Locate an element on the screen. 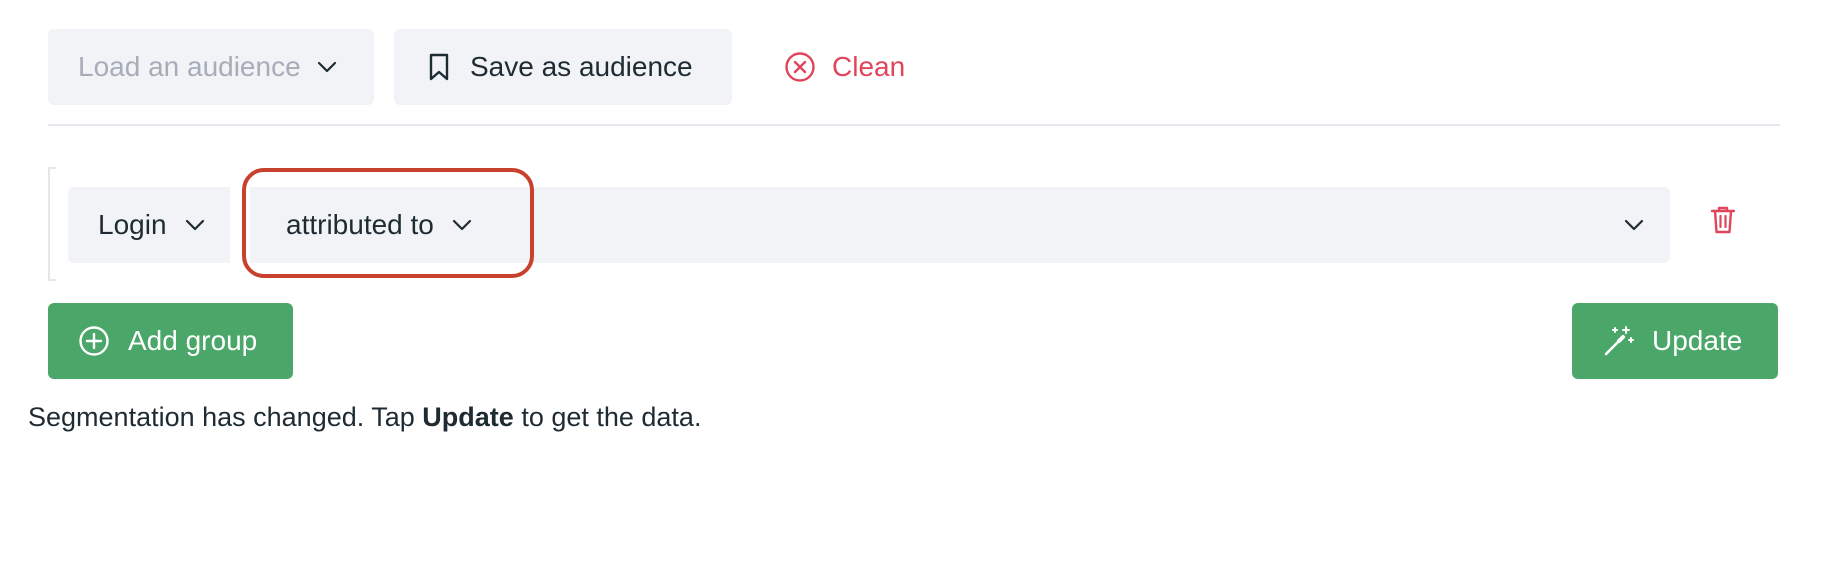  plus-circle-icon is located at coordinates (94, 341).